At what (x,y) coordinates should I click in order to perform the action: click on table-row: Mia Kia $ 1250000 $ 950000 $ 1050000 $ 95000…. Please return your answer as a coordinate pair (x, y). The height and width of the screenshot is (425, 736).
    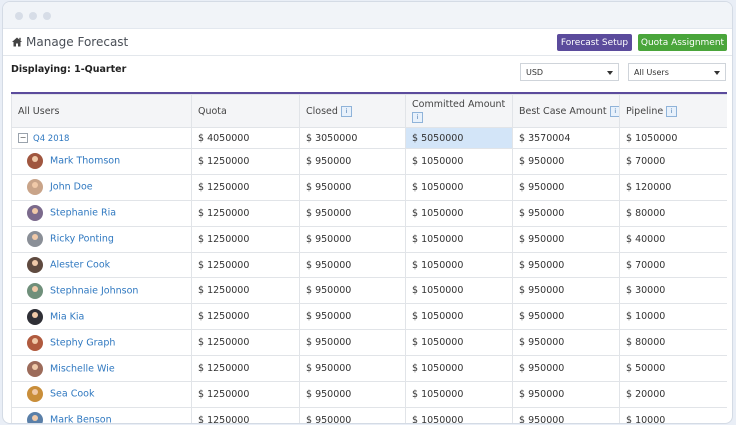
    Looking at the image, I should click on (369, 317).